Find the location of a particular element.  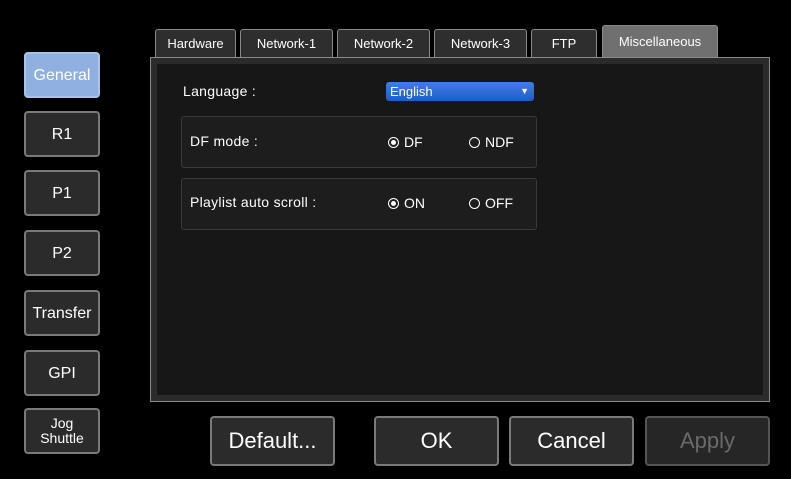

df-radio: DF is located at coordinates (405, 142).